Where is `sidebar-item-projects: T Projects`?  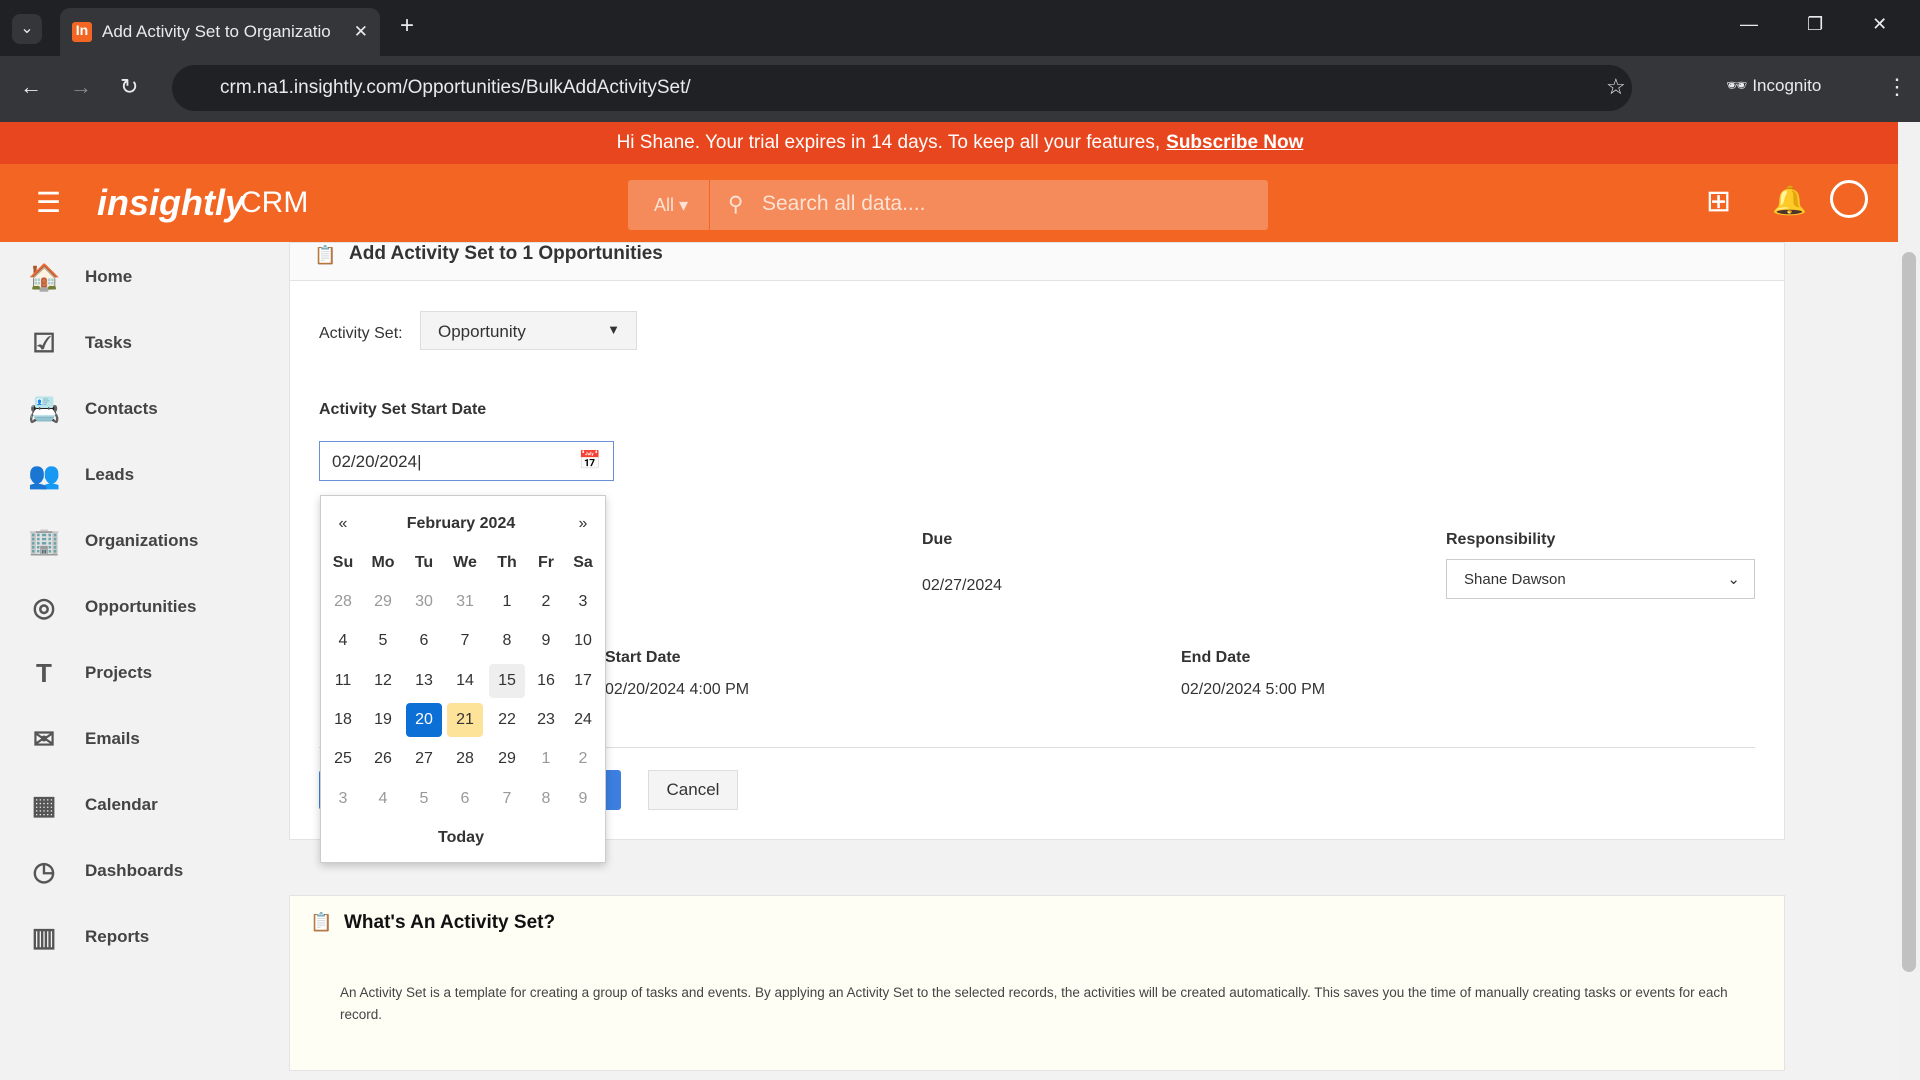 sidebar-item-projects: T Projects is located at coordinates (90, 673).